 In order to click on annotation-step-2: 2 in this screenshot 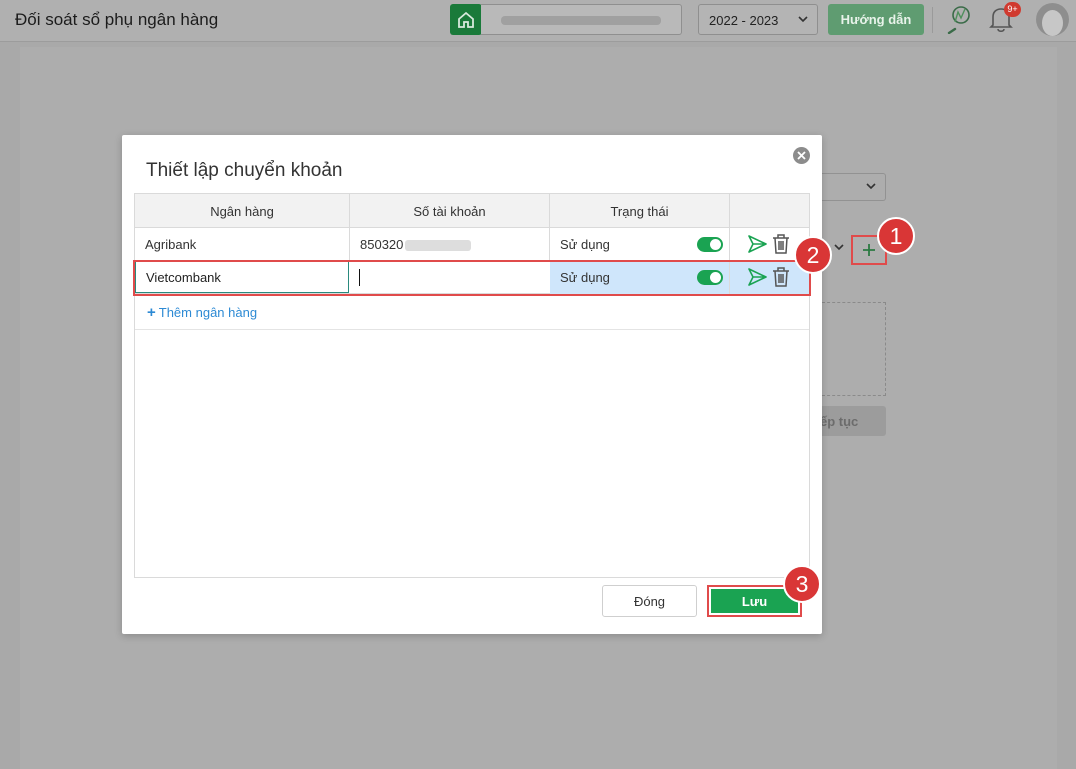, I will do `click(813, 255)`.